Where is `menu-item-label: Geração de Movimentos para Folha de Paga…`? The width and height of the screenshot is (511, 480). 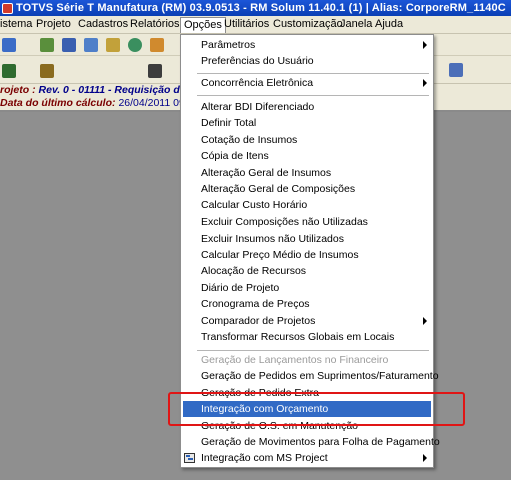 menu-item-label: Geração de Movimentos para Folha de Paga… is located at coordinates (320, 442).